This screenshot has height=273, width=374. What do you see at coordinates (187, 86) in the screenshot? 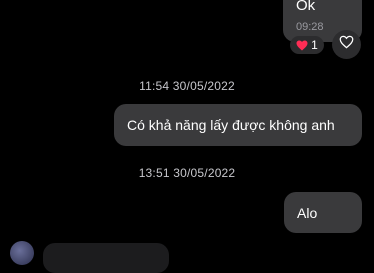
I see `date-separator: 11:54 30/05/2022` at bounding box center [187, 86].